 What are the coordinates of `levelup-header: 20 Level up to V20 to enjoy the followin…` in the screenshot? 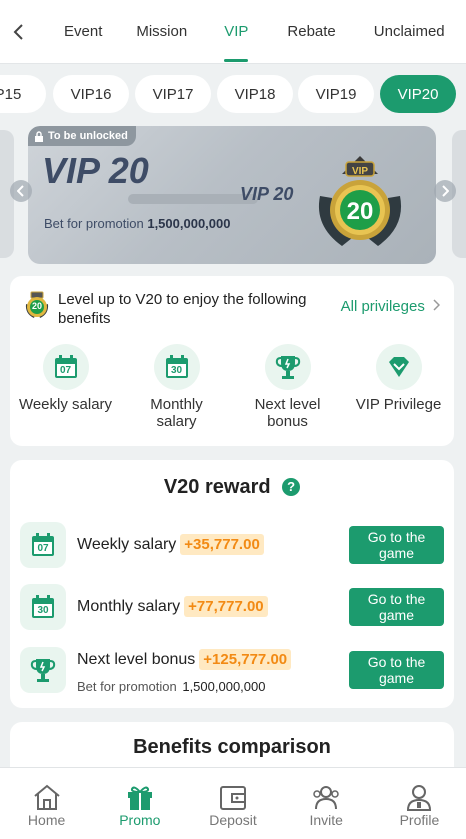 It's located at (232, 309).